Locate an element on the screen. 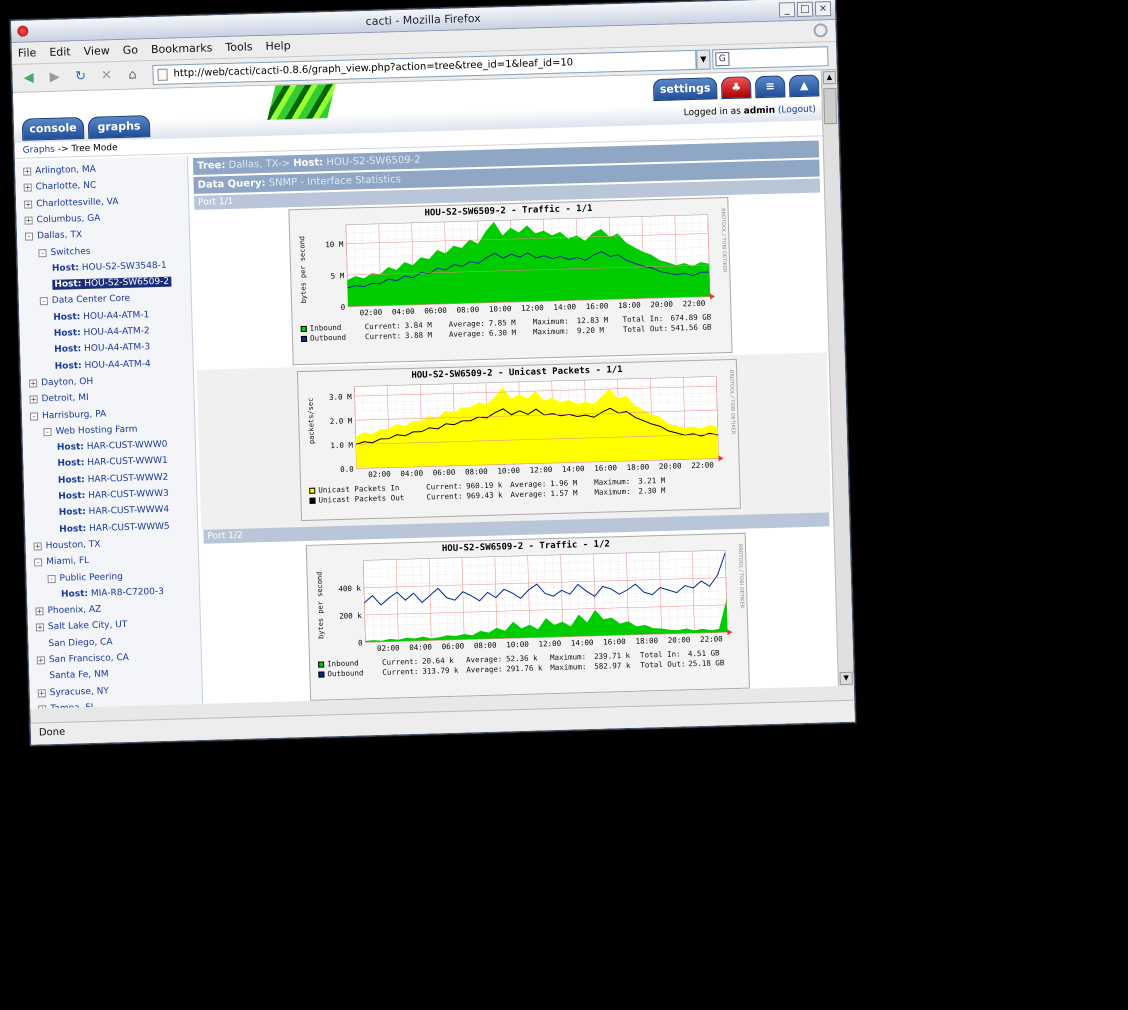 Image resolution: width=1128 pixels, height=1010 pixels. tree-item: Santa Fe, NM is located at coordinates (73, 676).